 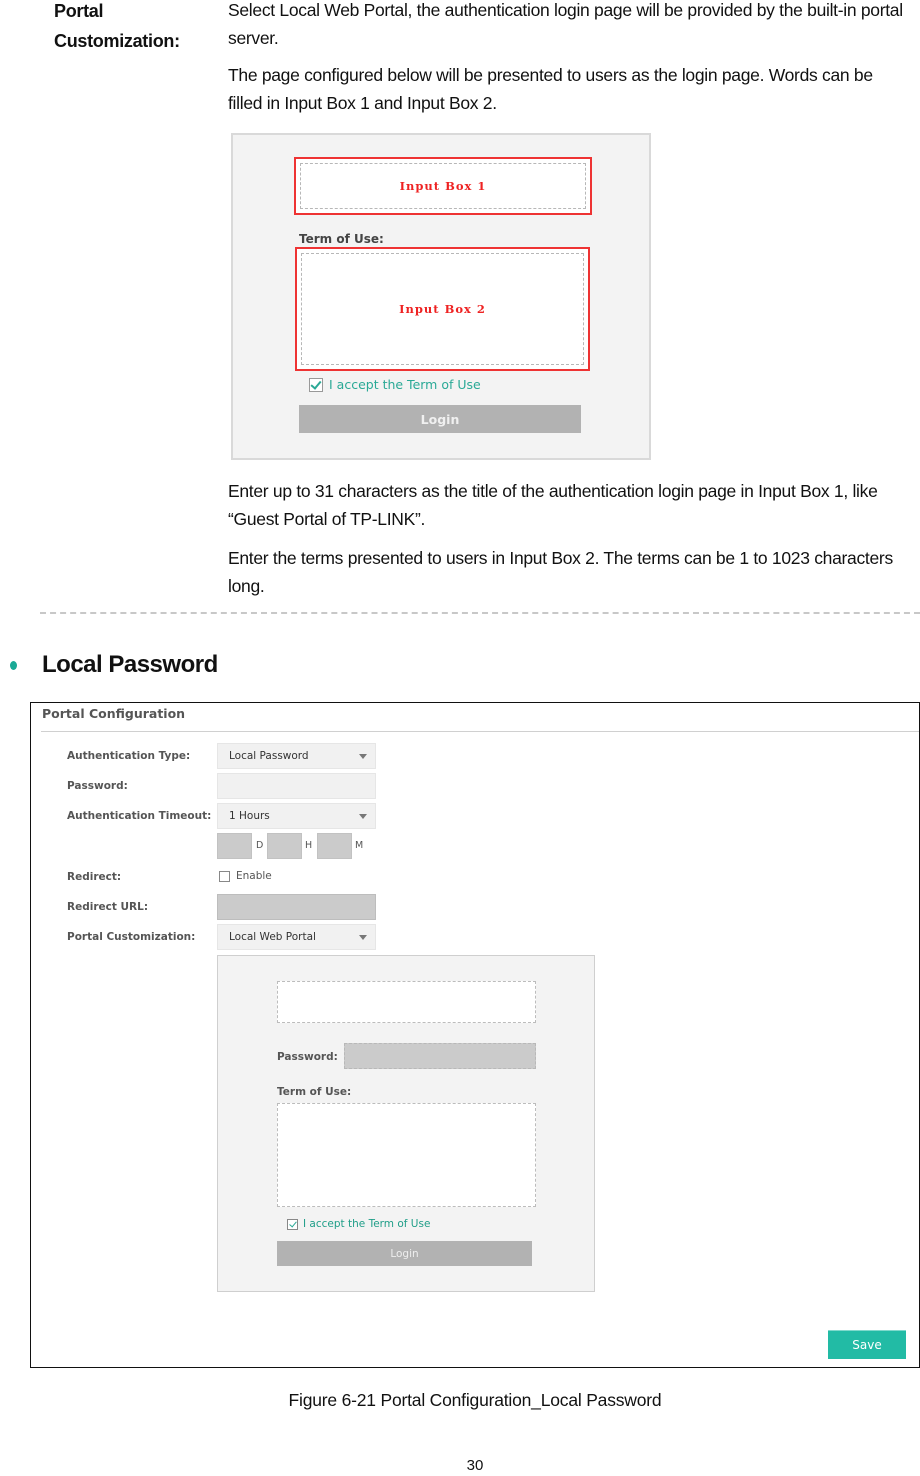 I want to click on terms-of-use-input, so click(x=406, y=1155).